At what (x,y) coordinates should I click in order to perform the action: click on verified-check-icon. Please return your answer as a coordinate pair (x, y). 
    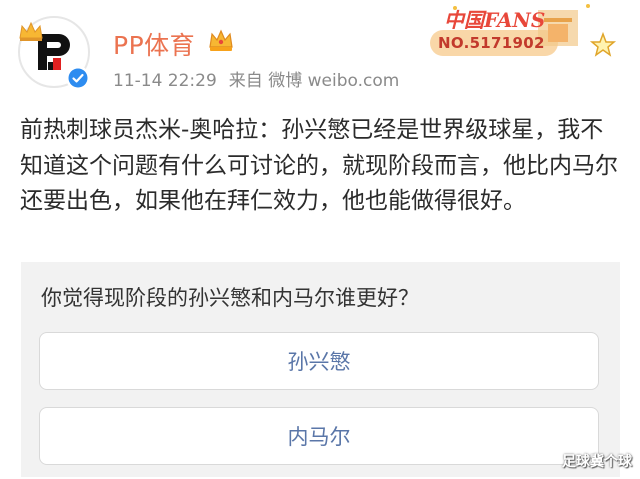
    Looking at the image, I should click on (78, 78).